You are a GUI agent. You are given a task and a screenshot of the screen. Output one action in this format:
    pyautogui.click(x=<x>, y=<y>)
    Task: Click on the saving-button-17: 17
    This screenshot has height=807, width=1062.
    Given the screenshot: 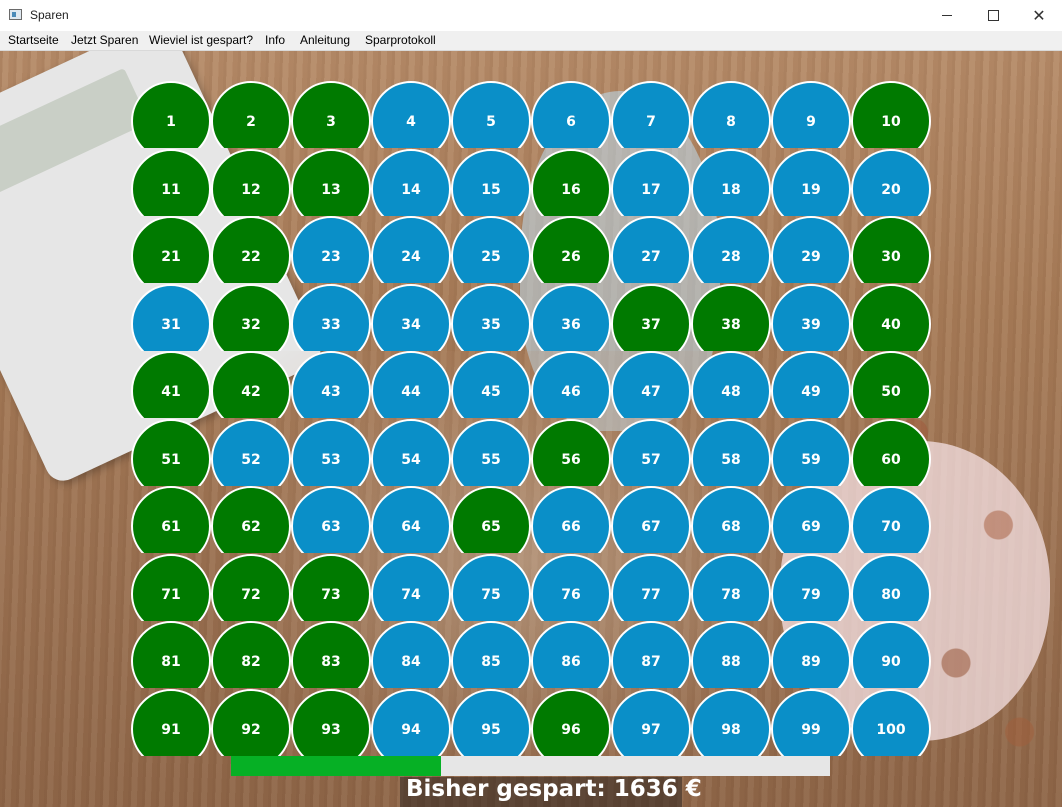 What is the action you would take?
    pyautogui.click(x=651, y=182)
    